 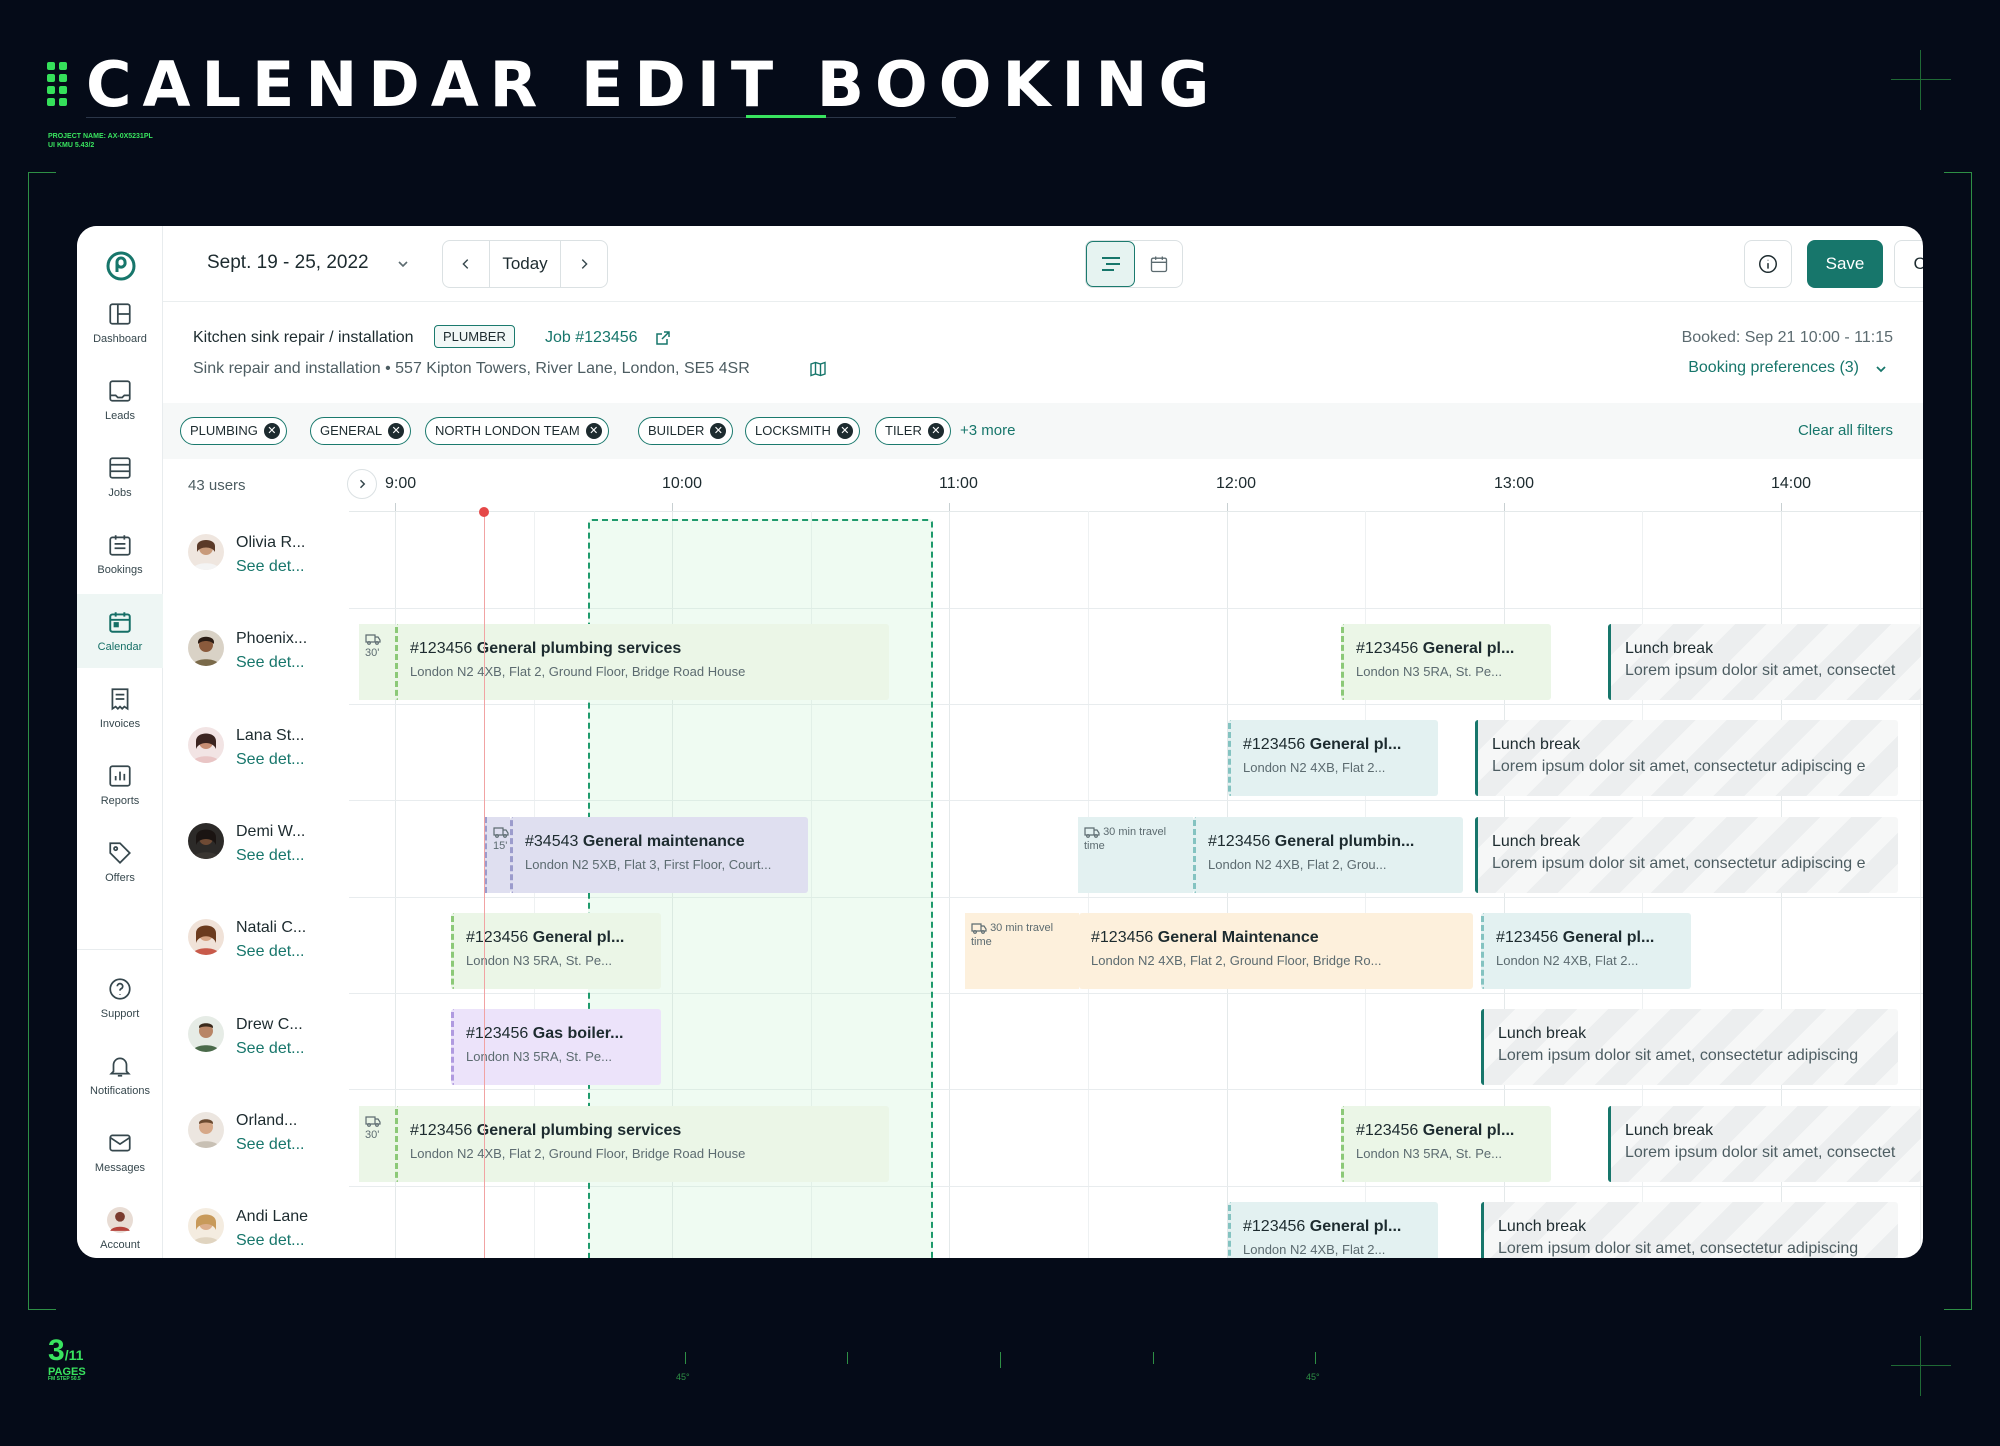 What do you see at coordinates (121, 266) in the screenshot?
I see `app-logo-icon` at bounding box center [121, 266].